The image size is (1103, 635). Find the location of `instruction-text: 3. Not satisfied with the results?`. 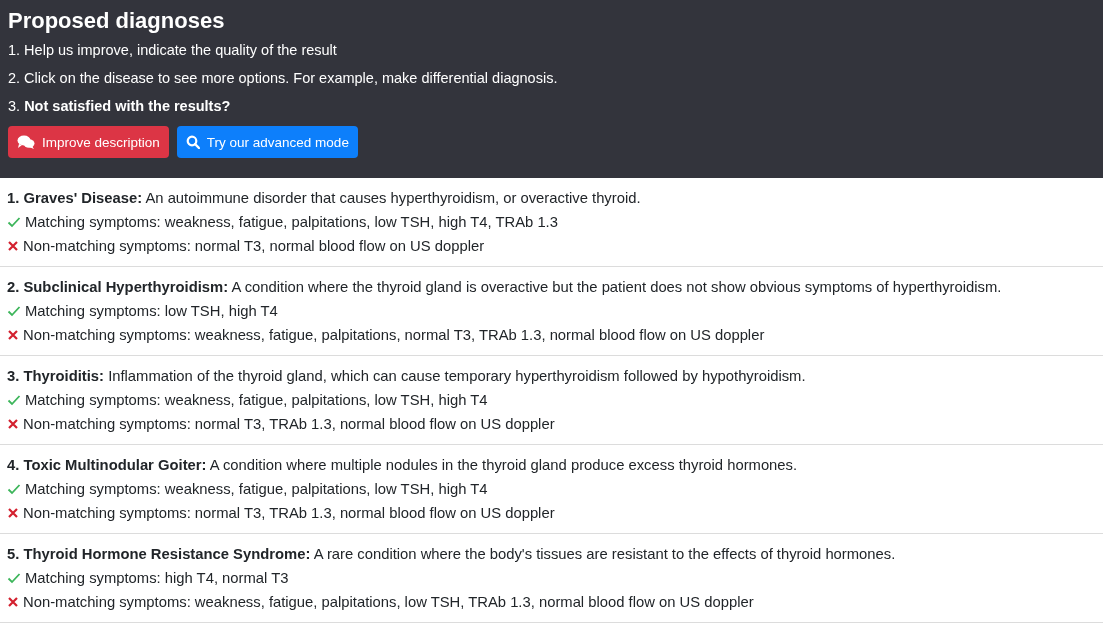

instruction-text: 3. Not satisfied with the results? is located at coordinates (120, 106).